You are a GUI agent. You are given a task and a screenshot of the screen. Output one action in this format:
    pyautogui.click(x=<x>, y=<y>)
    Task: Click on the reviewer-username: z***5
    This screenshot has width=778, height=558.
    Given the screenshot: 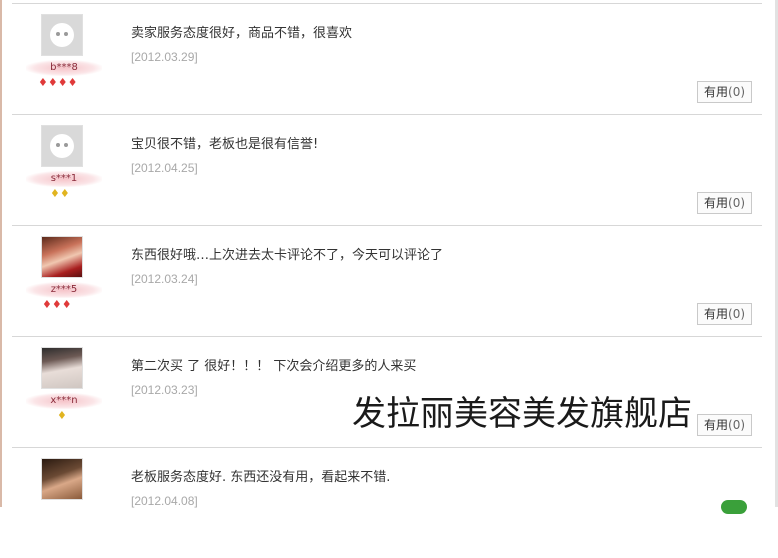 What is the action you would take?
    pyautogui.click(x=64, y=290)
    